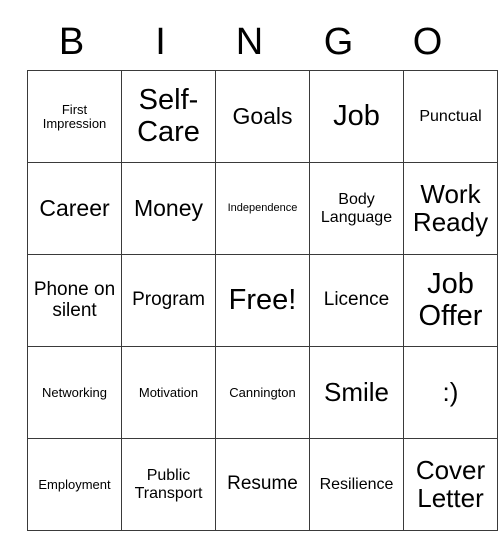  I want to click on bingo-header-letter-n: N, so click(249, 42).